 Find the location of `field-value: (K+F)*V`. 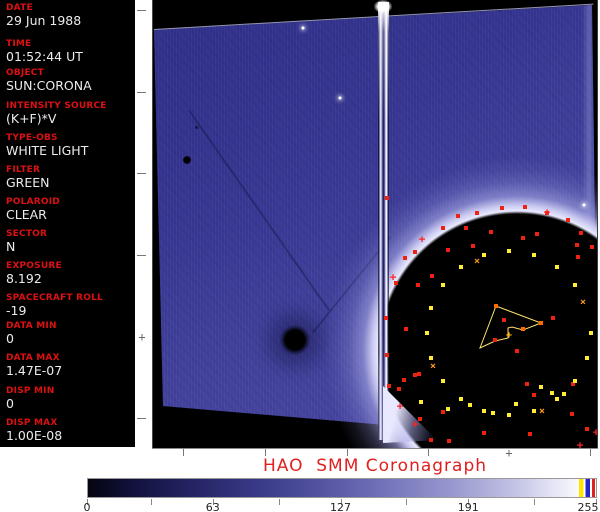

field-value: (K+F)*V is located at coordinates (31, 118).